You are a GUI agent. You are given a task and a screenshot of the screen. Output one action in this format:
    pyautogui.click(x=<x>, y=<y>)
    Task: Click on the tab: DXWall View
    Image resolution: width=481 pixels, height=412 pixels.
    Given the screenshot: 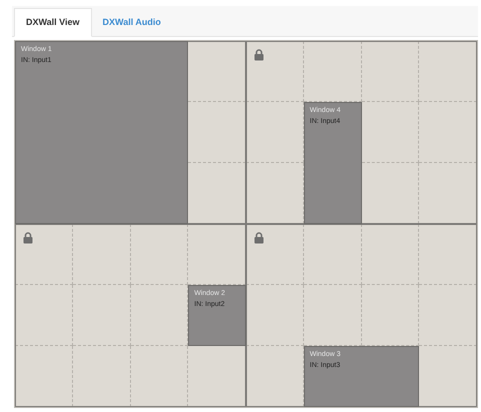 What is the action you would take?
    pyautogui.click(x=53, y=22)
    